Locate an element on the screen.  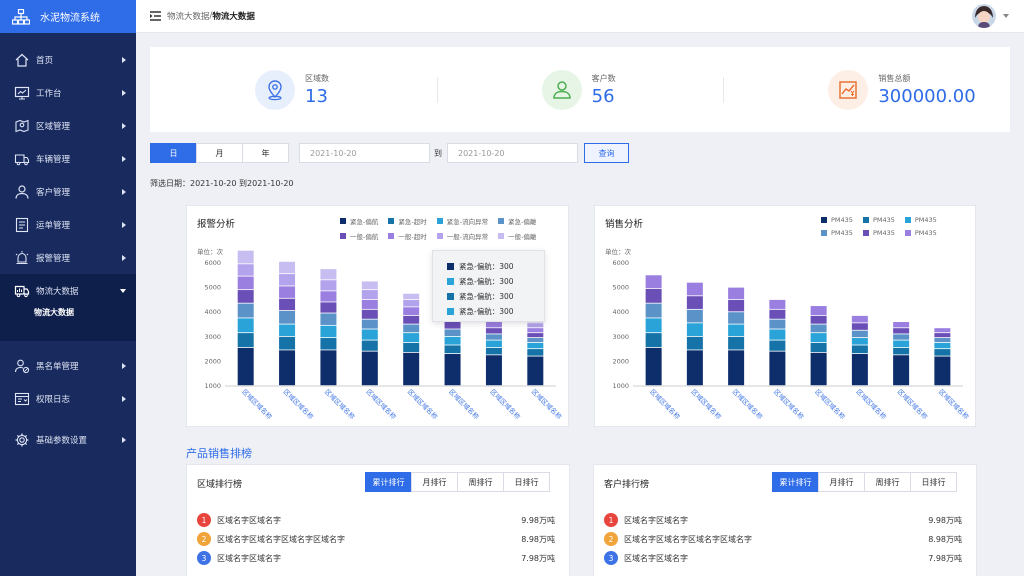
sidebar-item-8: 黑名单管理 is located at coordinates (68, 365).